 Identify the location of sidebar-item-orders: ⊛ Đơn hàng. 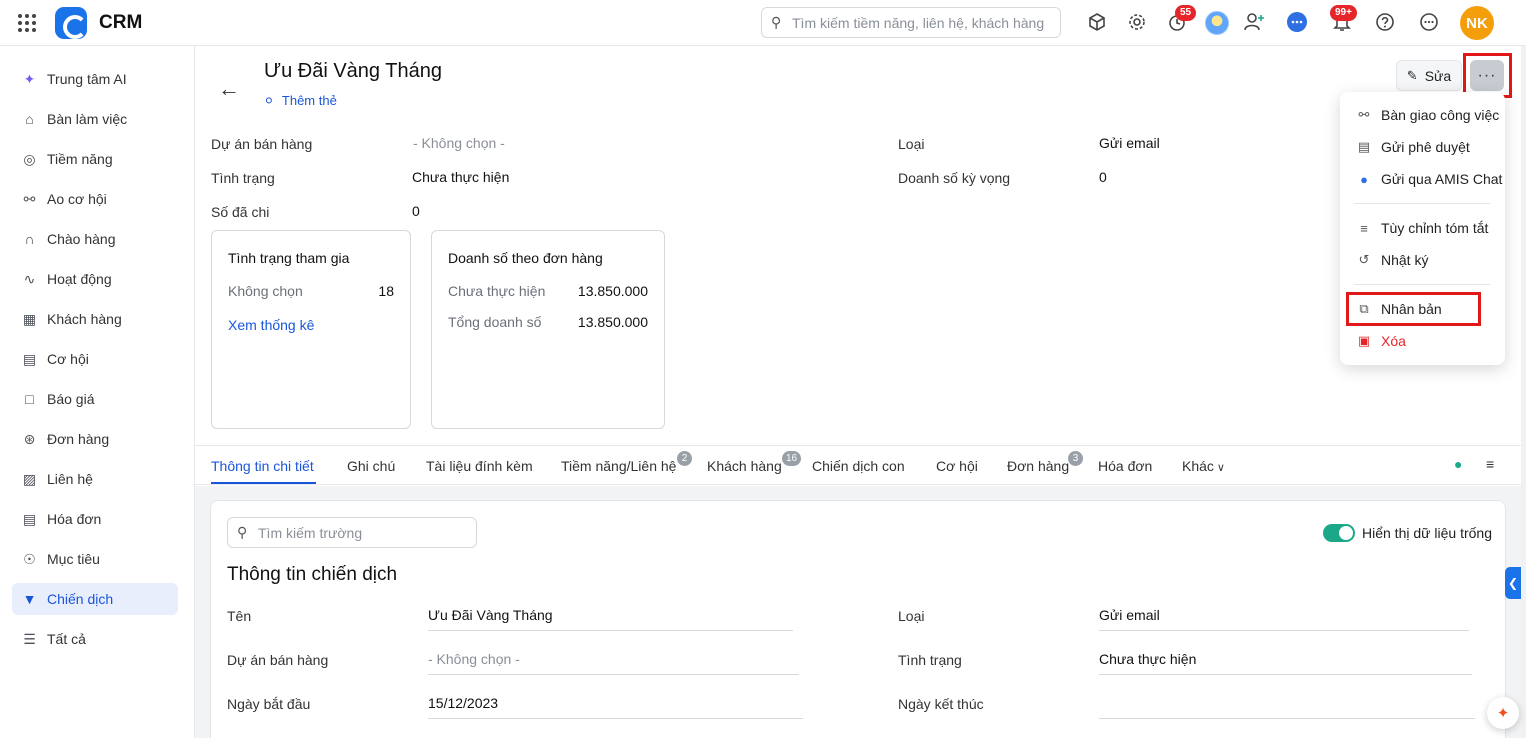
(95, 439).